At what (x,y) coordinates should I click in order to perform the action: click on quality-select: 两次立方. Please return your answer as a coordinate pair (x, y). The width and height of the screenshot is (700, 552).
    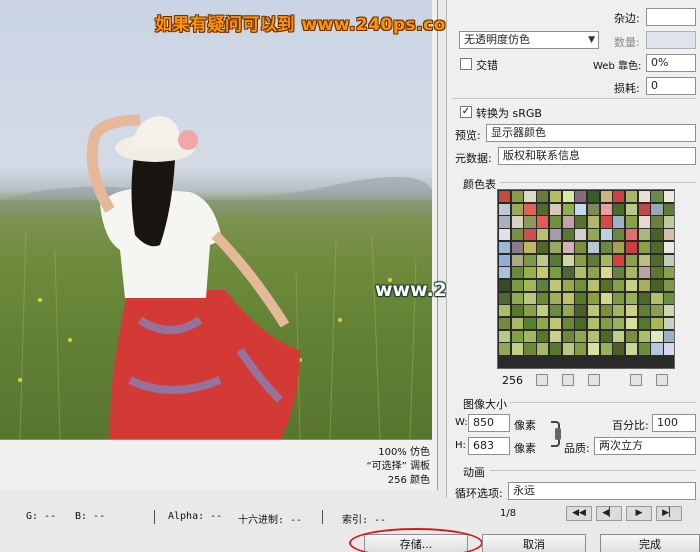
    Looking at the image, I should click on (645, 446).